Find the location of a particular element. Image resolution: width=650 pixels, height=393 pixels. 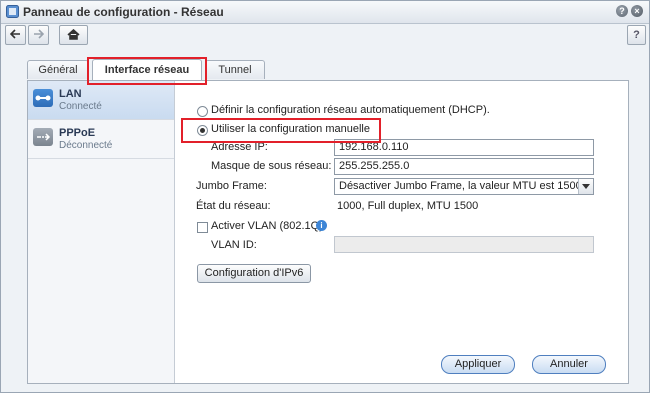

apply-button: Appliquer is located at coordinates (478, 364).